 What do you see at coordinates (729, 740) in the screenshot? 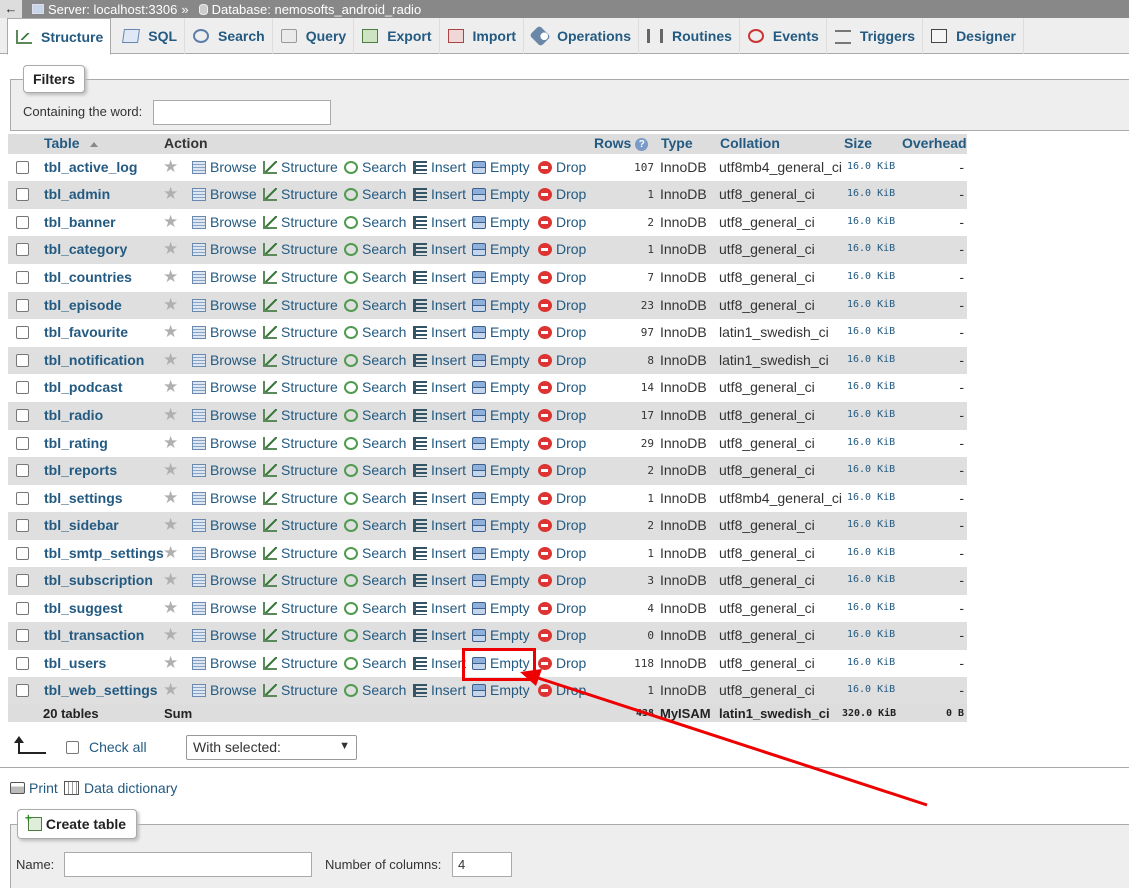
I see `arrow-shaft` at bounding box center [729, 740].